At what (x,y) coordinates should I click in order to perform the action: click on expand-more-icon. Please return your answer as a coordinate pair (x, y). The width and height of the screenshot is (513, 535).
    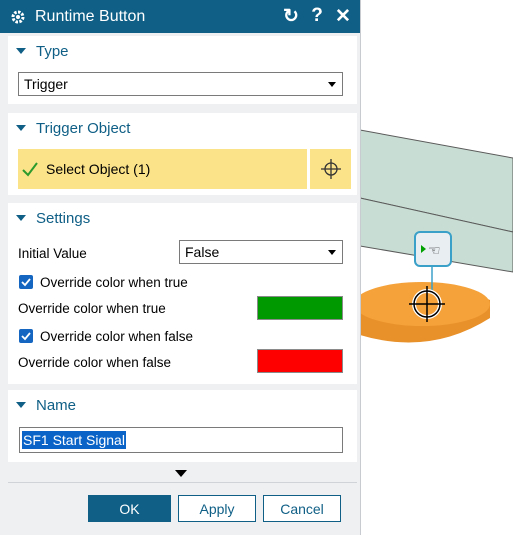
    Looking at the image, I should click on (181, 473).